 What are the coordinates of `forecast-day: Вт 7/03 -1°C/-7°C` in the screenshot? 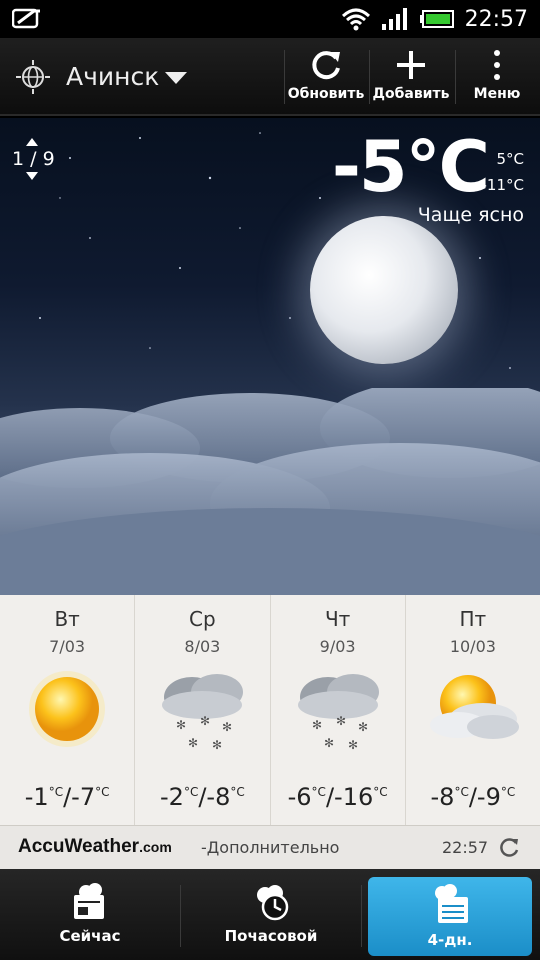 It's located at (68, 710).